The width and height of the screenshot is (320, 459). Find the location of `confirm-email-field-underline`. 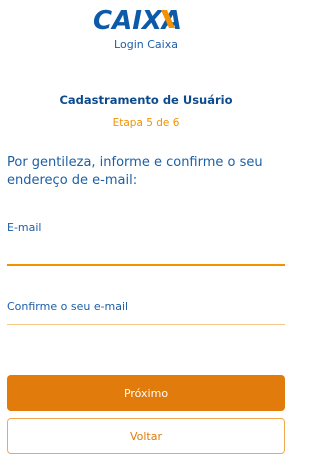

confirm-email-field-underline is located at coordinates (146, 324).